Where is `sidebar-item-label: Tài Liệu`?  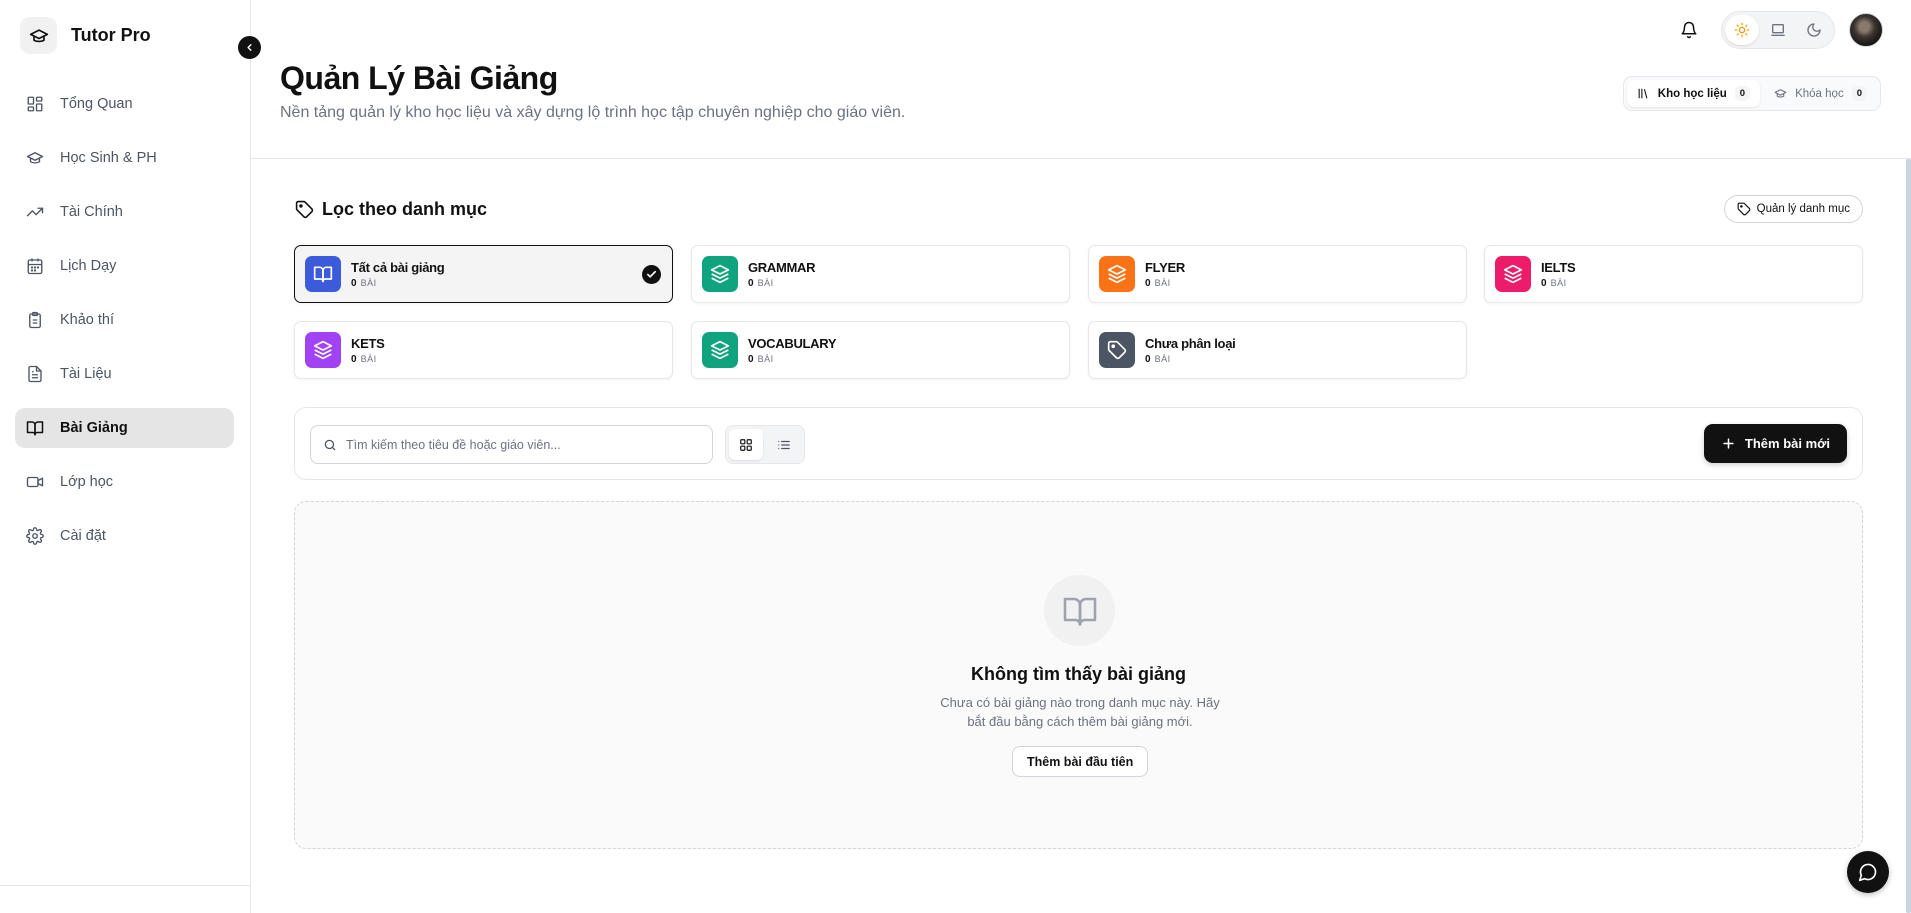 sidebar-item-label: Tài Liệu is located at coordinates (86, 374).